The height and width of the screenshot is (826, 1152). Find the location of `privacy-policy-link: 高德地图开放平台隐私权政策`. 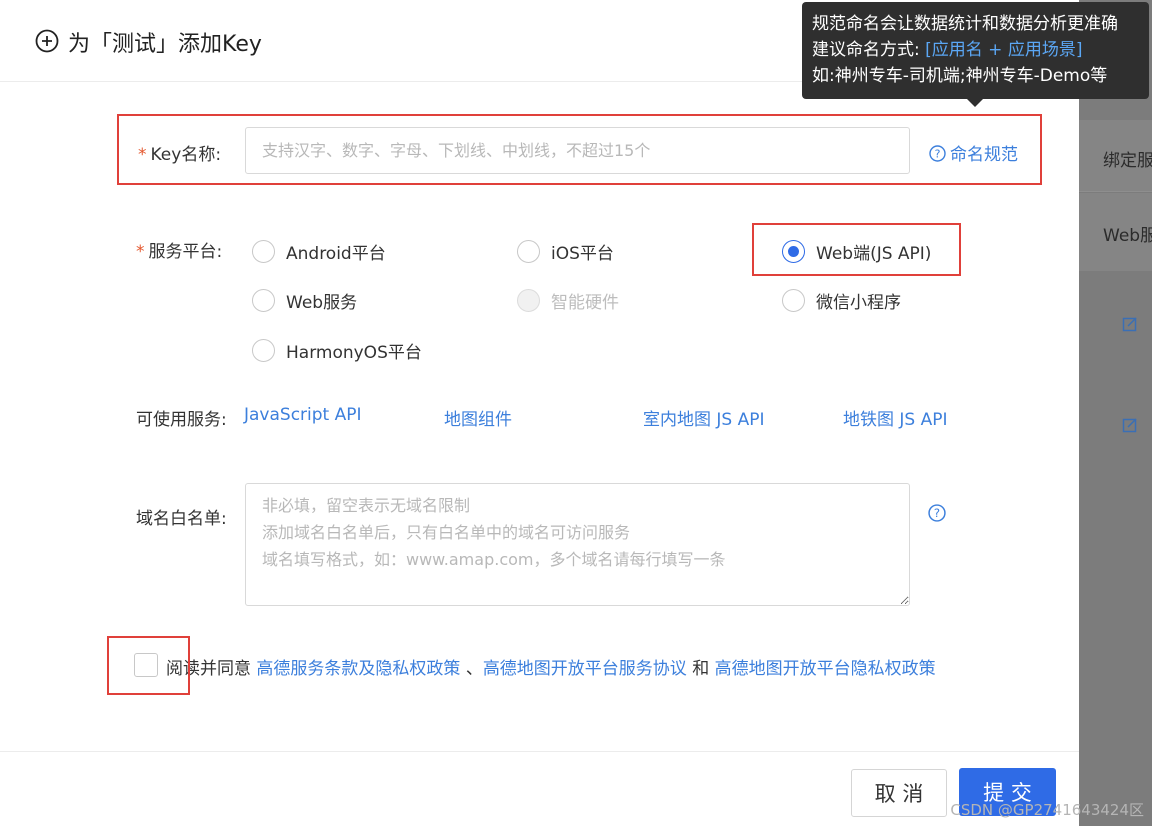

privacy-policy-link: 高德地图开放平台隐私权政策 is located at coordinates (825, 669).